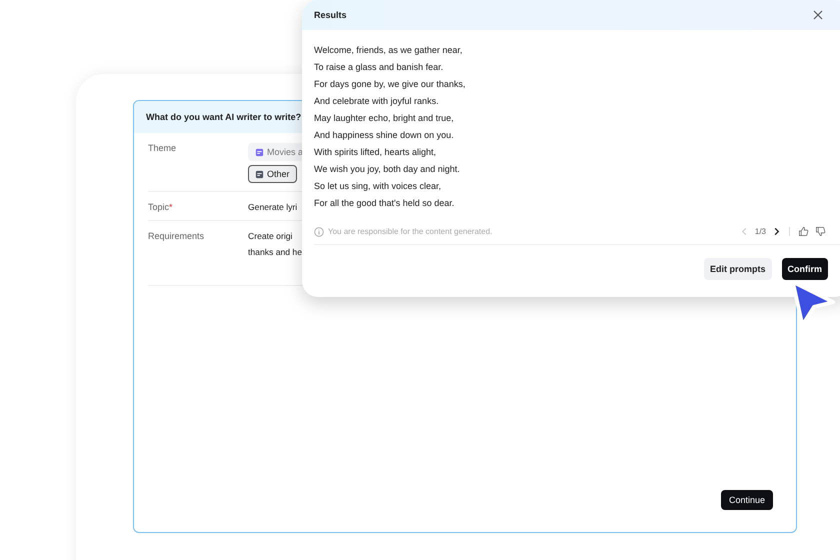 This screenshot has height=560, width=840. I want to click on confirm-button: Confirm, so click(805, 269).